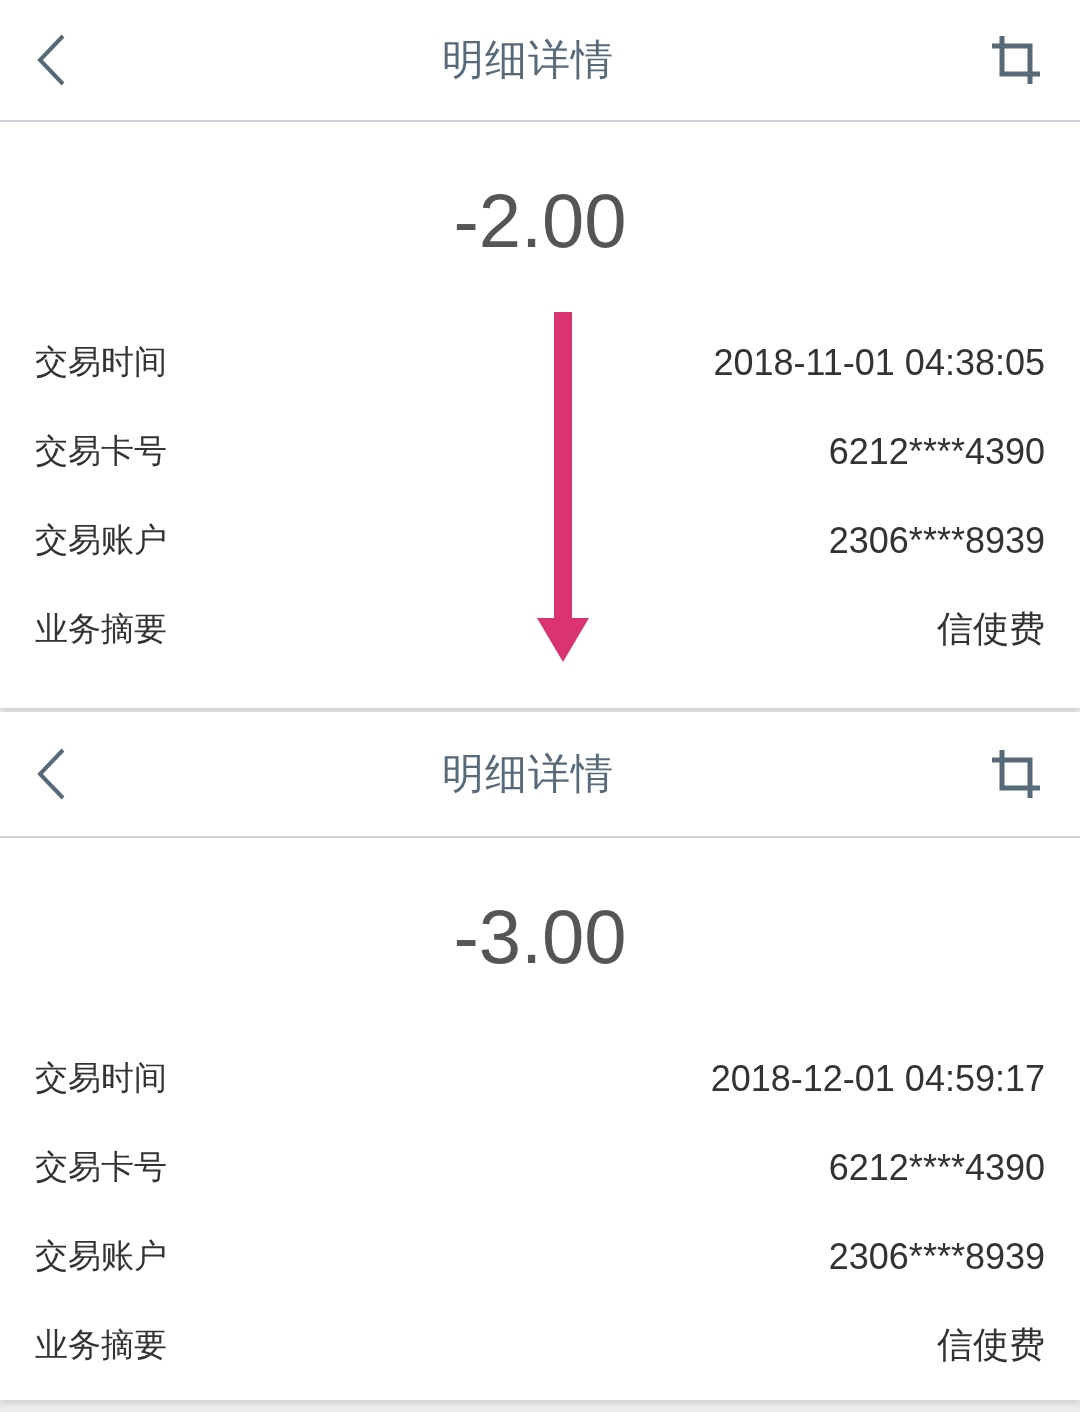 The image size is (1080, 1412). Describe the element at coordinates (877, 1078) in the screenshot. I see `field-value: 2018-12-01 04:59:17` at that location.